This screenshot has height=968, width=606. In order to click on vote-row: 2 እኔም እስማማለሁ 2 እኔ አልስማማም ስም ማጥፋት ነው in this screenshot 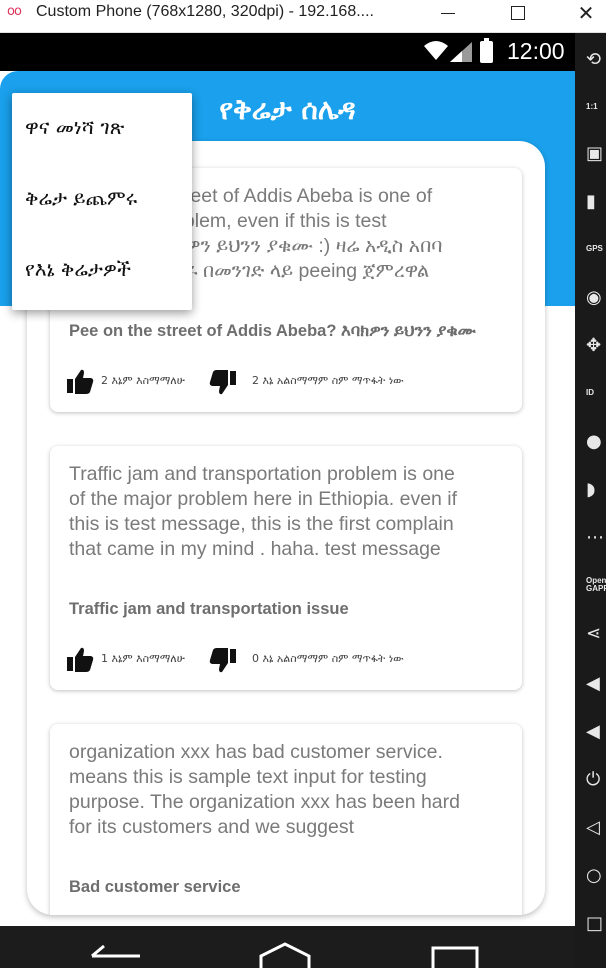, I will do `click(291, 382)`.